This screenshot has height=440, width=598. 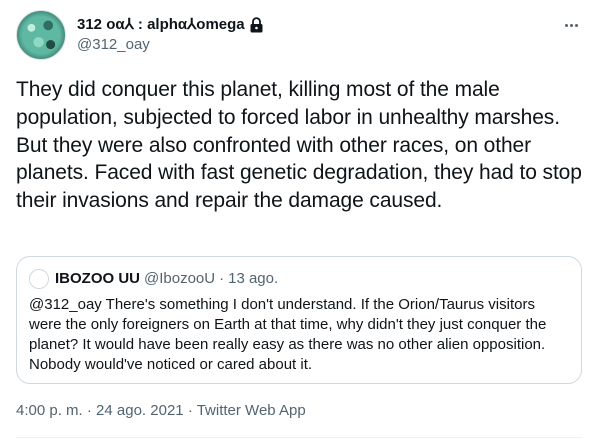 I want to click on tweet-header: 312 οα⅄ : alphα⅄omega @312_oay, so click(x=299, y=35).